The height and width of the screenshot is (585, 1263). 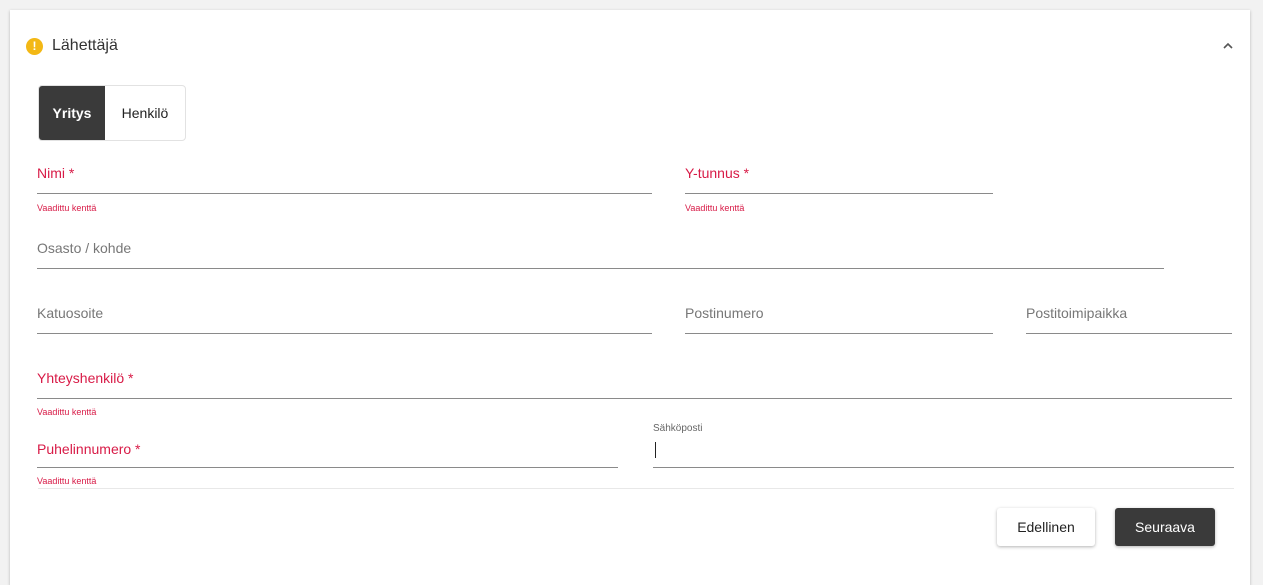 What do you see at coordinates (1129, 333) in the screenshot?
I see `city-underline` at bounding box center [1129, 333].